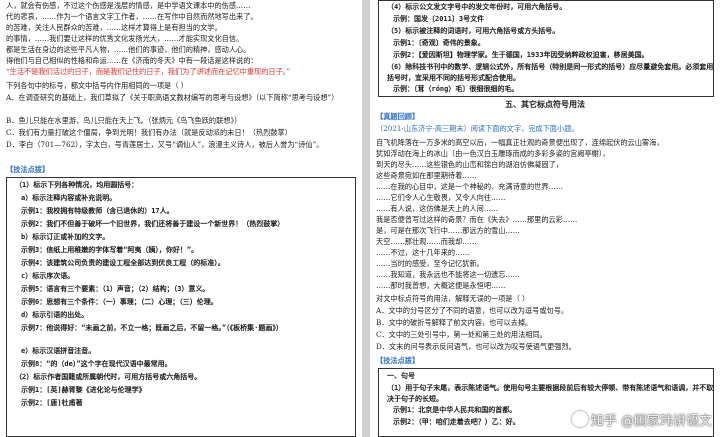 The image size is (720, 437). Describe the element at coordinates (366, 218) in the screenshot. I see `page-gutter` at that location.